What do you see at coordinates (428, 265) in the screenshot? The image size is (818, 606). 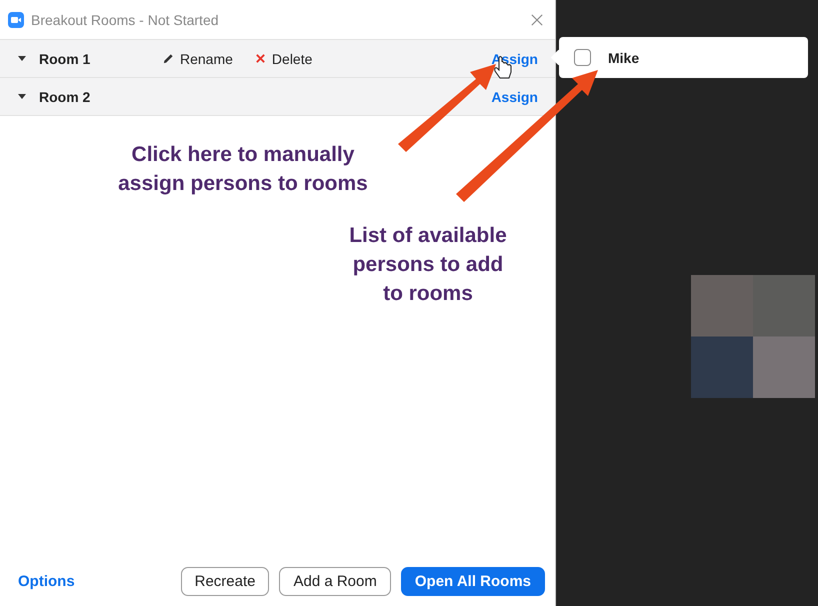 I see `annotation-text: List of available persons to add to rooms` at bounding box center [428, 265].